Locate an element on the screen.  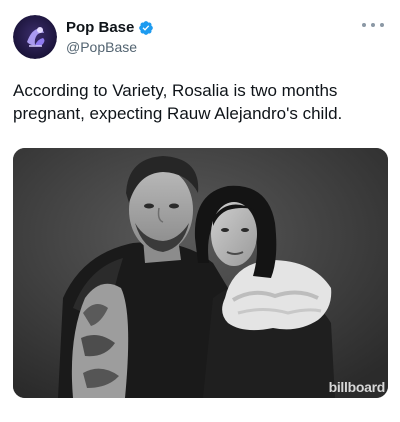
display-name-row: Pop Base is located at coordinates (110, 28).